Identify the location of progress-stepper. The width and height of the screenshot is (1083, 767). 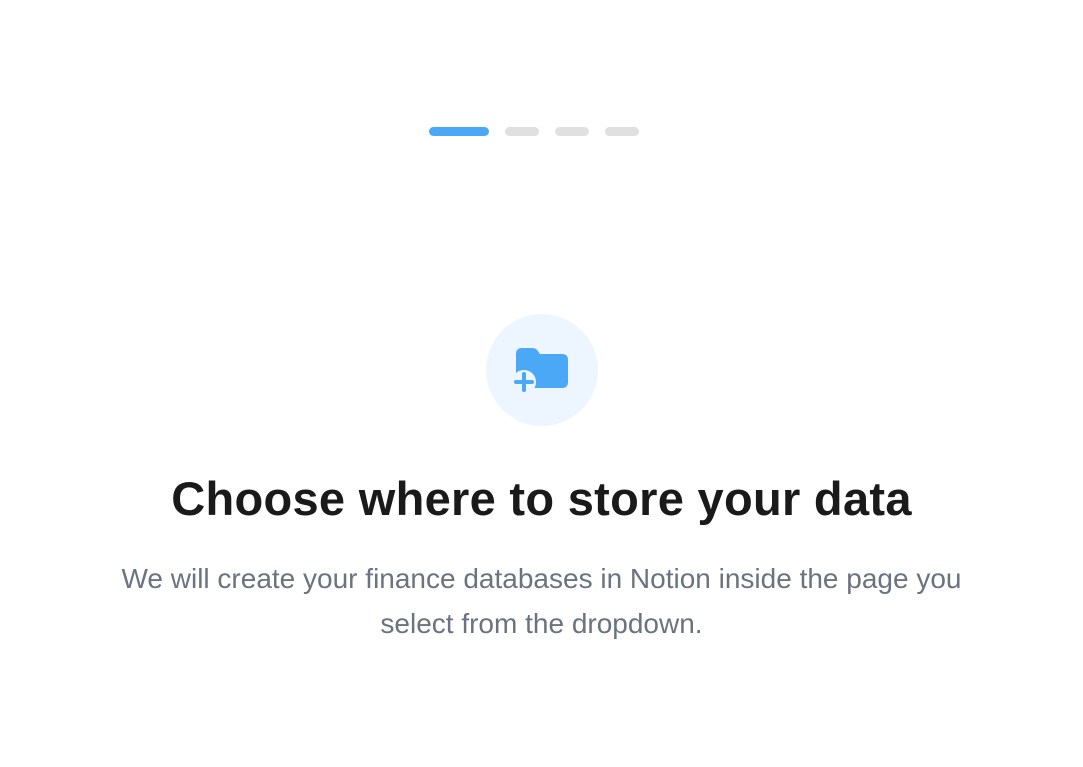
(534, 131).